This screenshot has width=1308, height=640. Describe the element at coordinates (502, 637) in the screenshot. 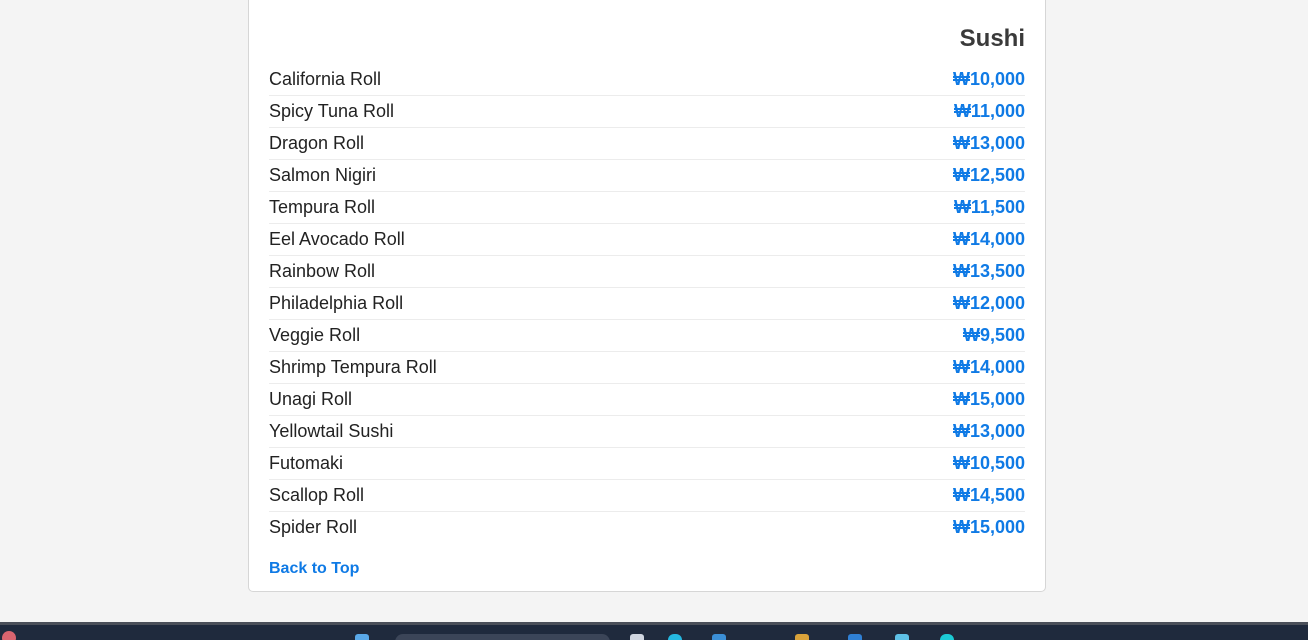

I see `search-box` at that location.